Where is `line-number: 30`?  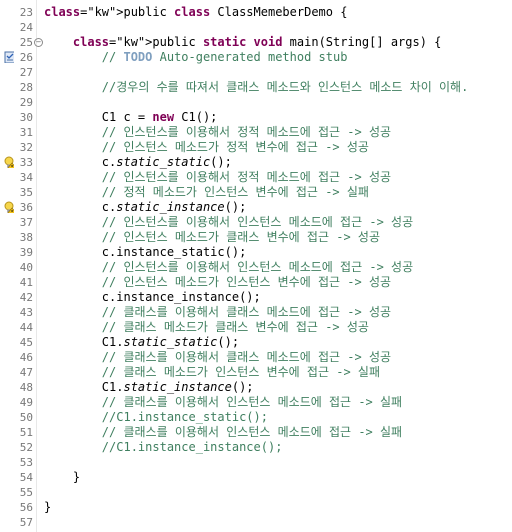 line-number: 30 is located at coordinates (26, 117).